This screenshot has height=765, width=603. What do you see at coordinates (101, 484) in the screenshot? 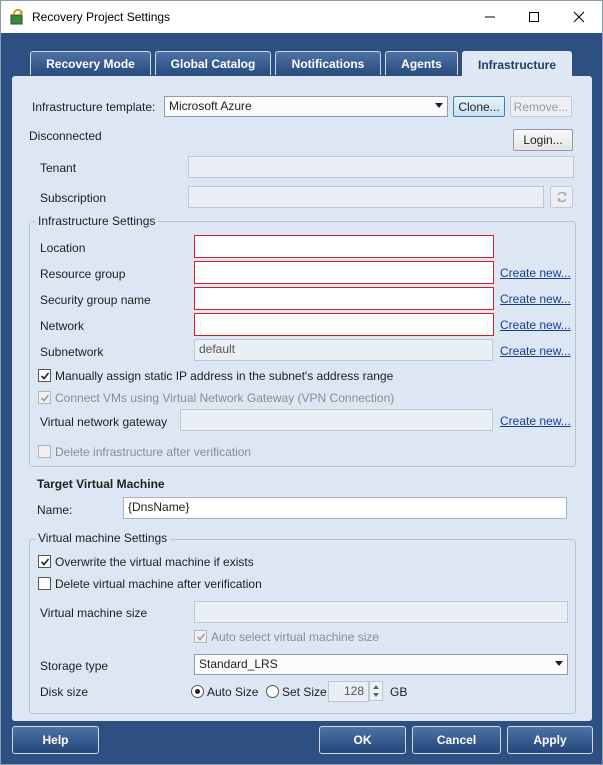
I see `target-vm-heading: Target Virtual Machine` at bounding box center [101, 484].